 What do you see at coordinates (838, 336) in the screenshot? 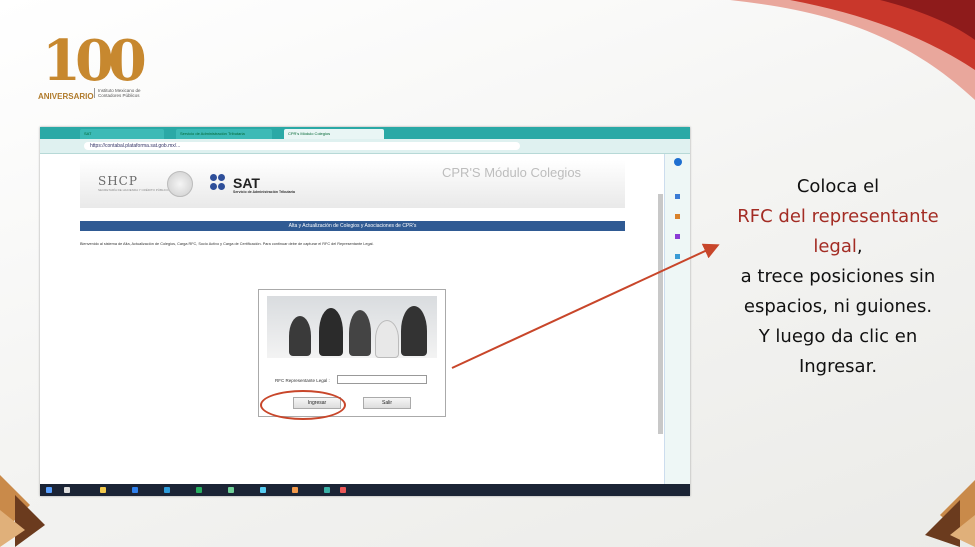
I see `instruction-line-6: Y luego da clic en` at bounding box center [838, 336].